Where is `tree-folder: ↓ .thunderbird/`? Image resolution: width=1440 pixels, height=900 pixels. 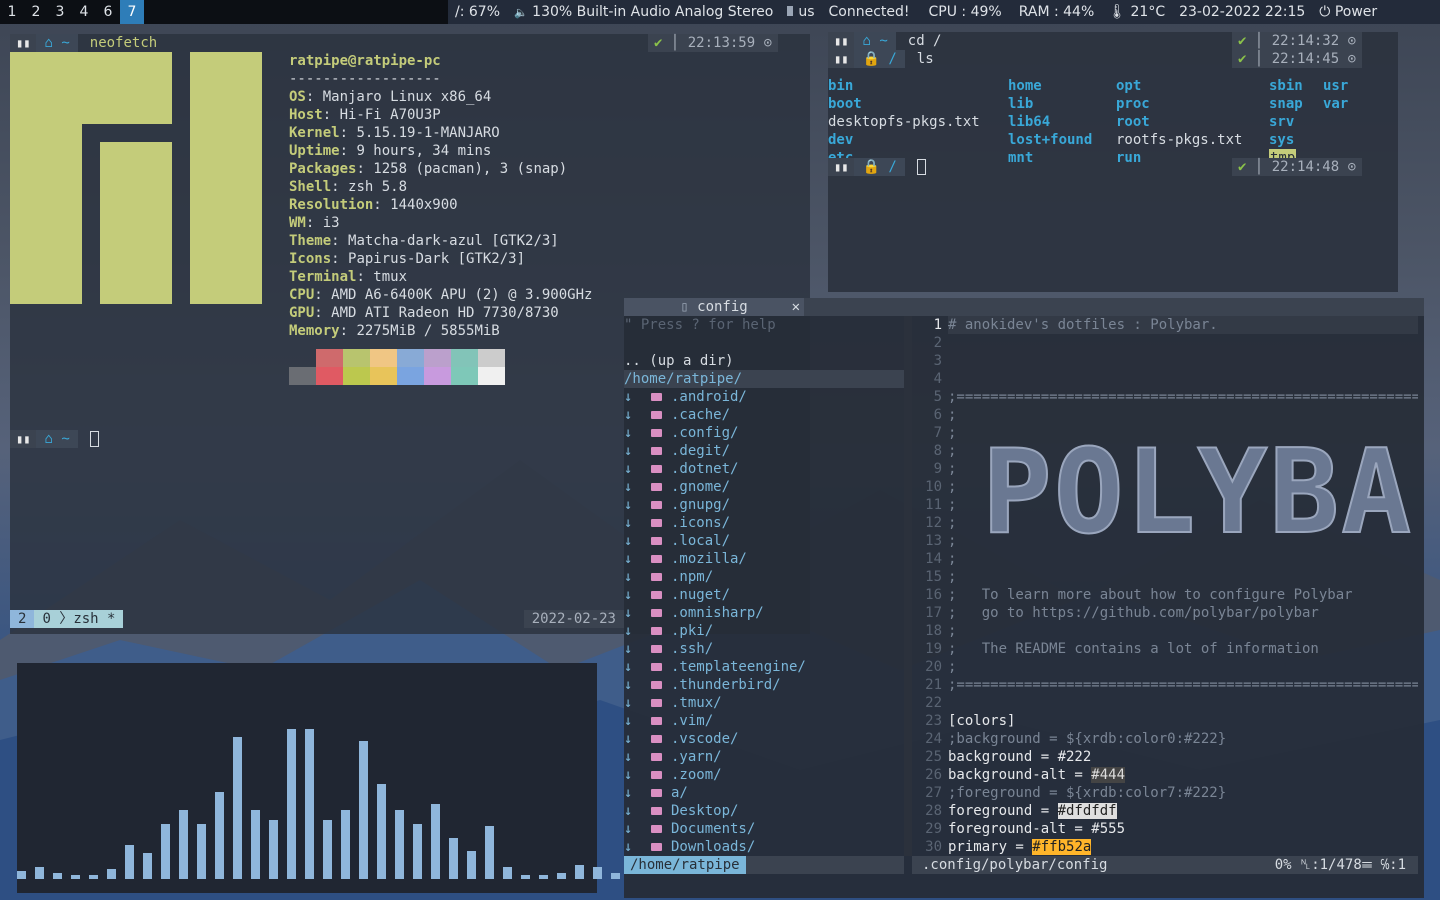
tree-folder: ↓ .thunderbird/ is located at coordinates (764, 685).